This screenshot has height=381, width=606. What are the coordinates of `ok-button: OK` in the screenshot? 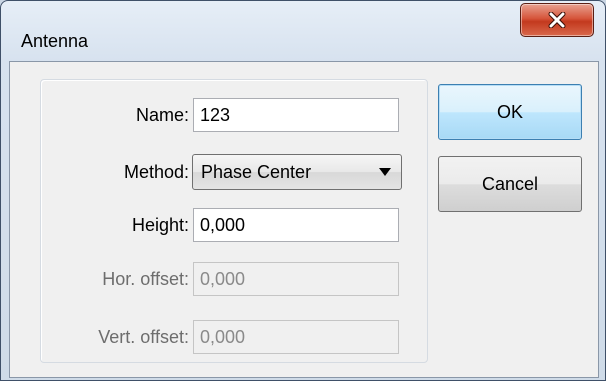 It's located at (510, 112).